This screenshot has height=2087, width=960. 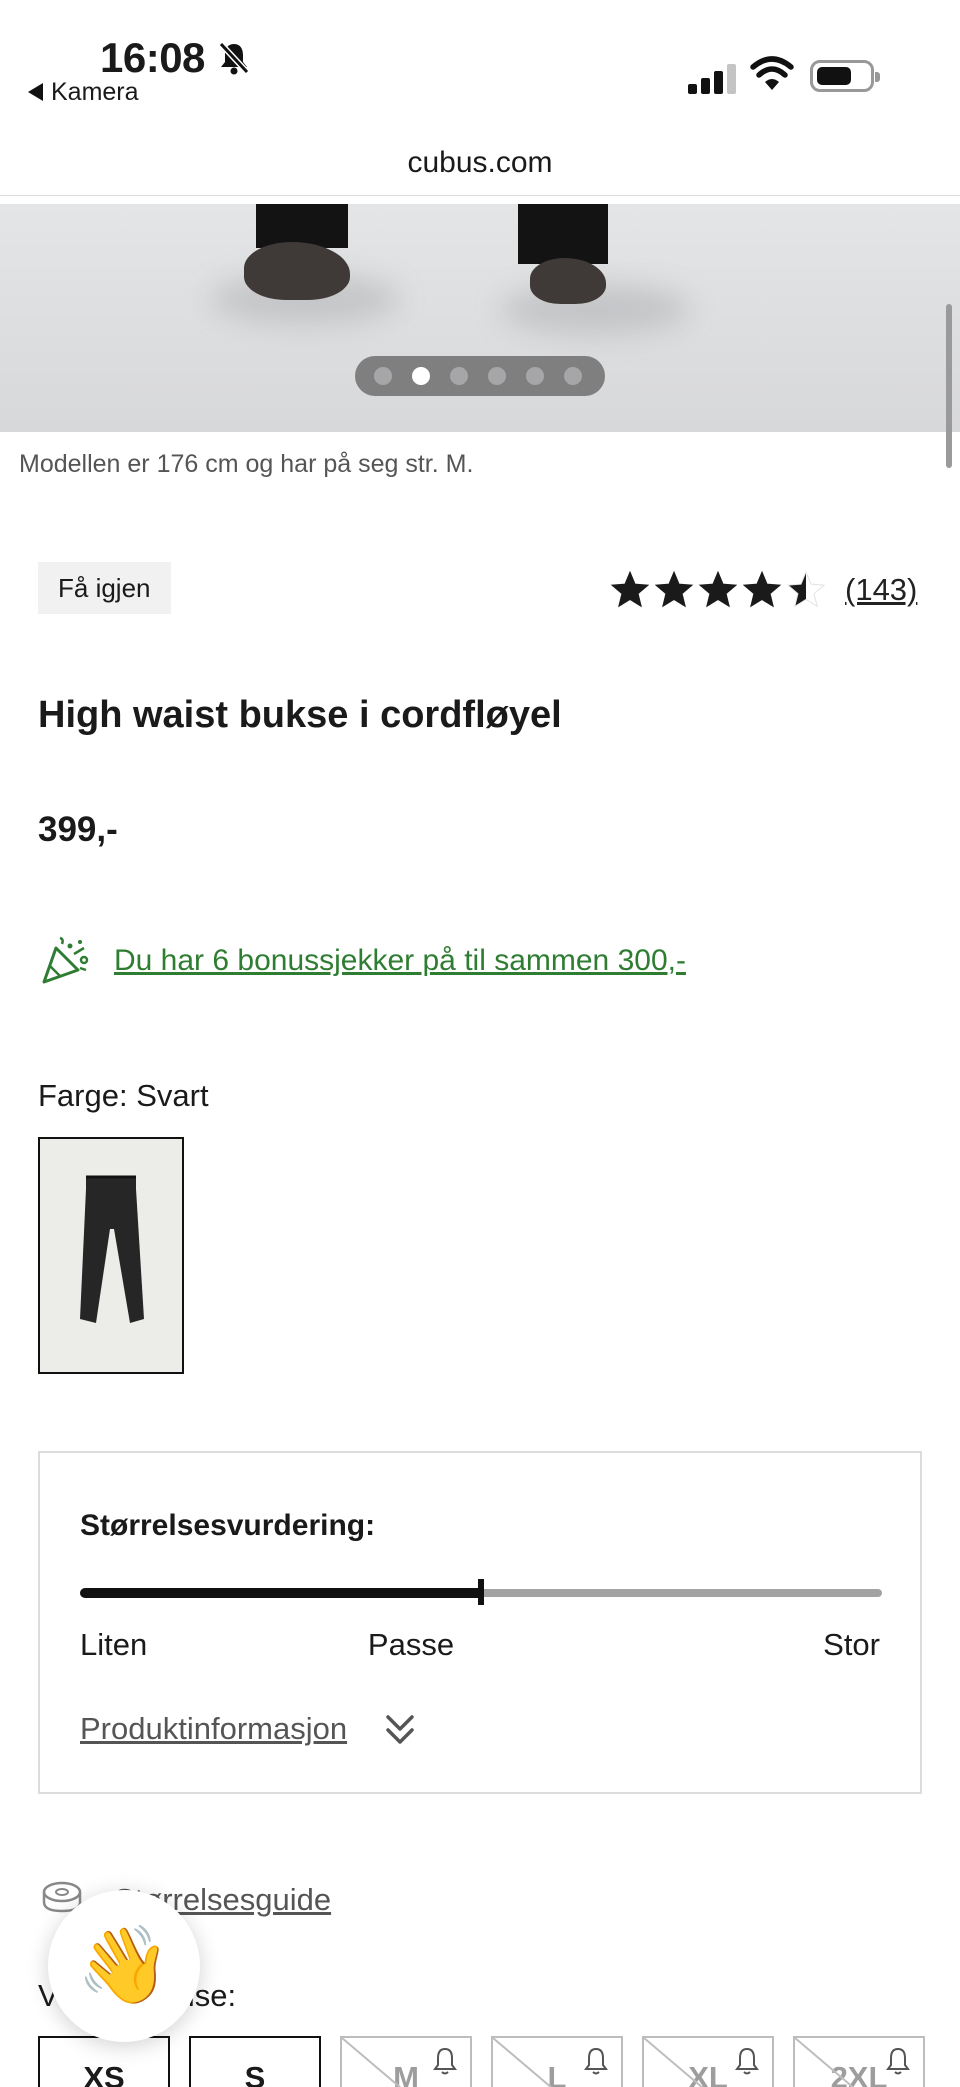 I want to click on pants-thumbnail, so click(x=112, y=1249).